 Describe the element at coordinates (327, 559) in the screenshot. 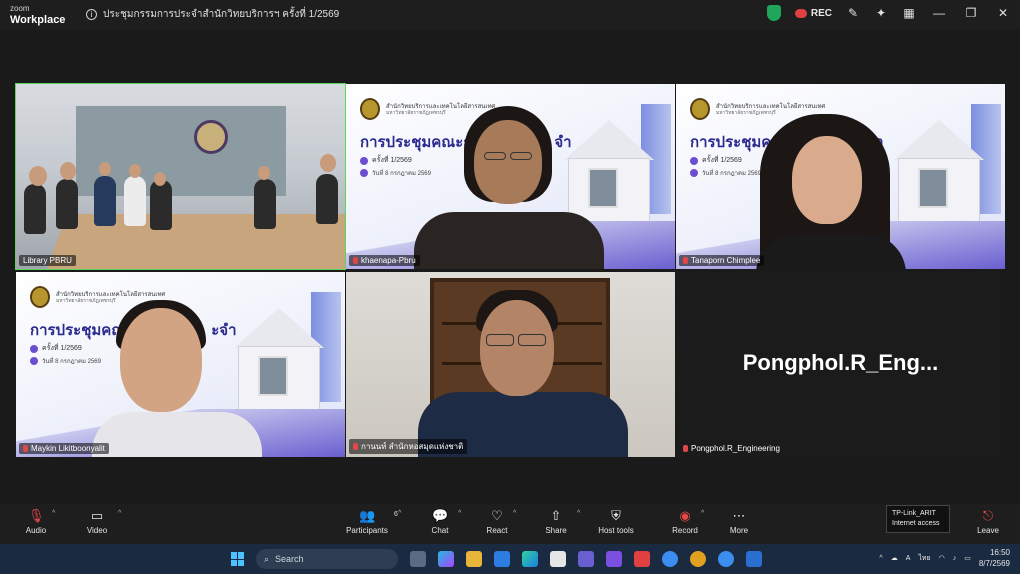

I see `taskbar-search-input: ⌕ Search` at that location.